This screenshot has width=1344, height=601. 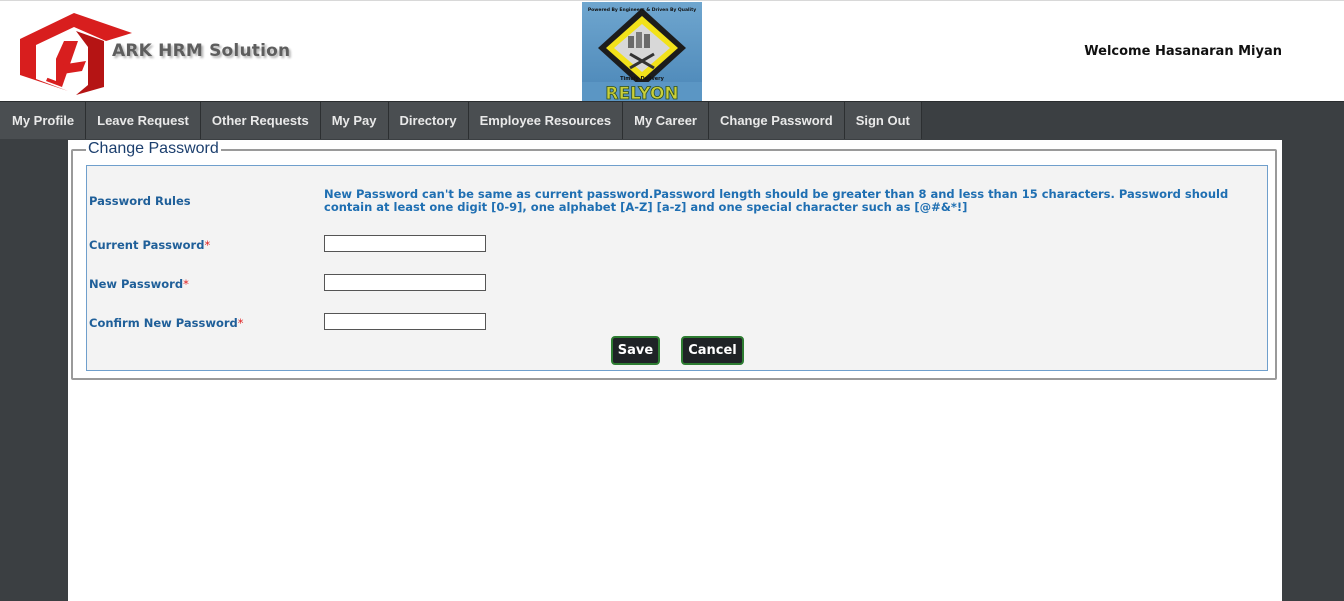 What do you see at coordinates (147, 245) in the screenshot?
I see `current-password-label-text: Current Password` at bounding box center [147, 245].